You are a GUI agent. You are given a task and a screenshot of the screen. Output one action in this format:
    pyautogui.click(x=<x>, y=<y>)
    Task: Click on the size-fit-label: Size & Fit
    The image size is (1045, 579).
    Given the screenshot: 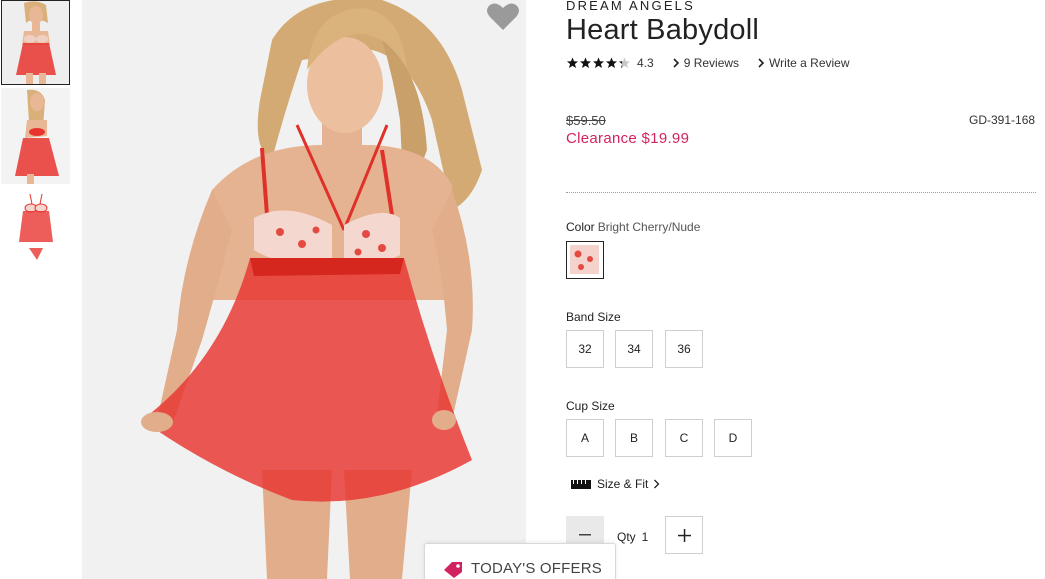 What is the action you would take?
    pyautogui.click(x=623, y=484)
    